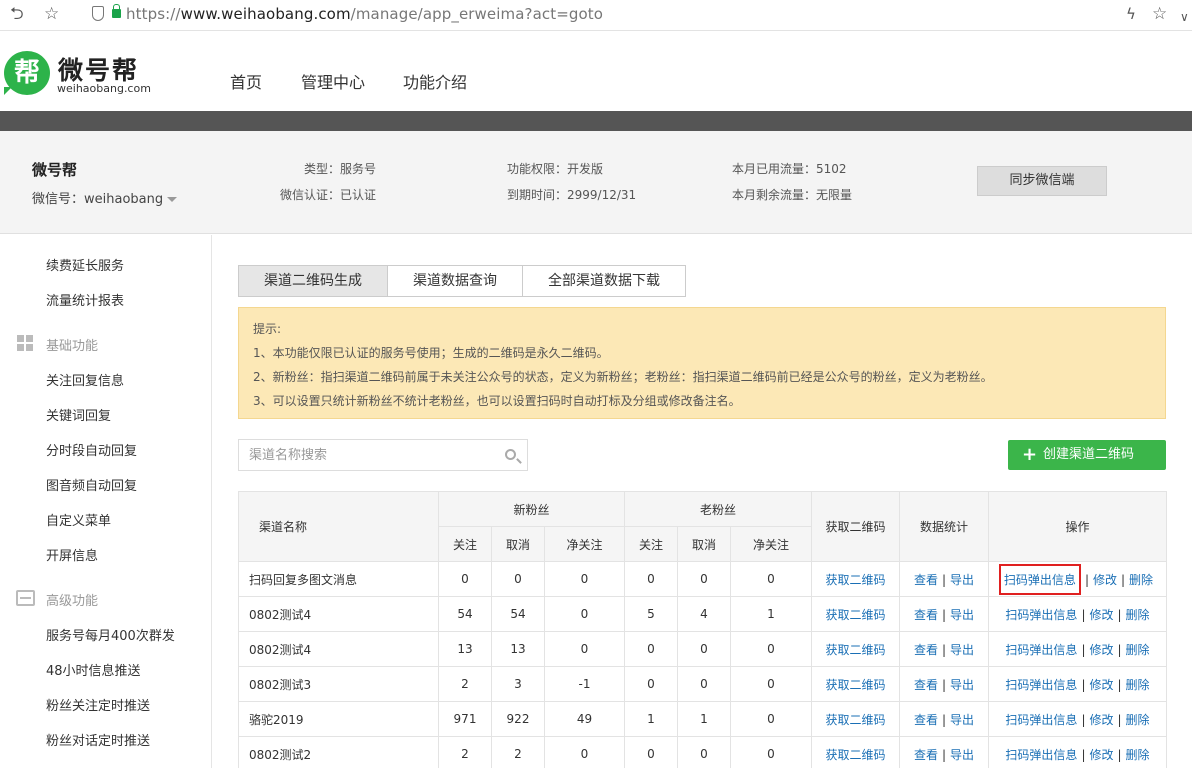 This screenshot has width=1192, height=768. Describe the element at coordinates (110, 634) in the screenshot. I see `sidebar-item-mass-send: 服务号每月400次群发` at that location.